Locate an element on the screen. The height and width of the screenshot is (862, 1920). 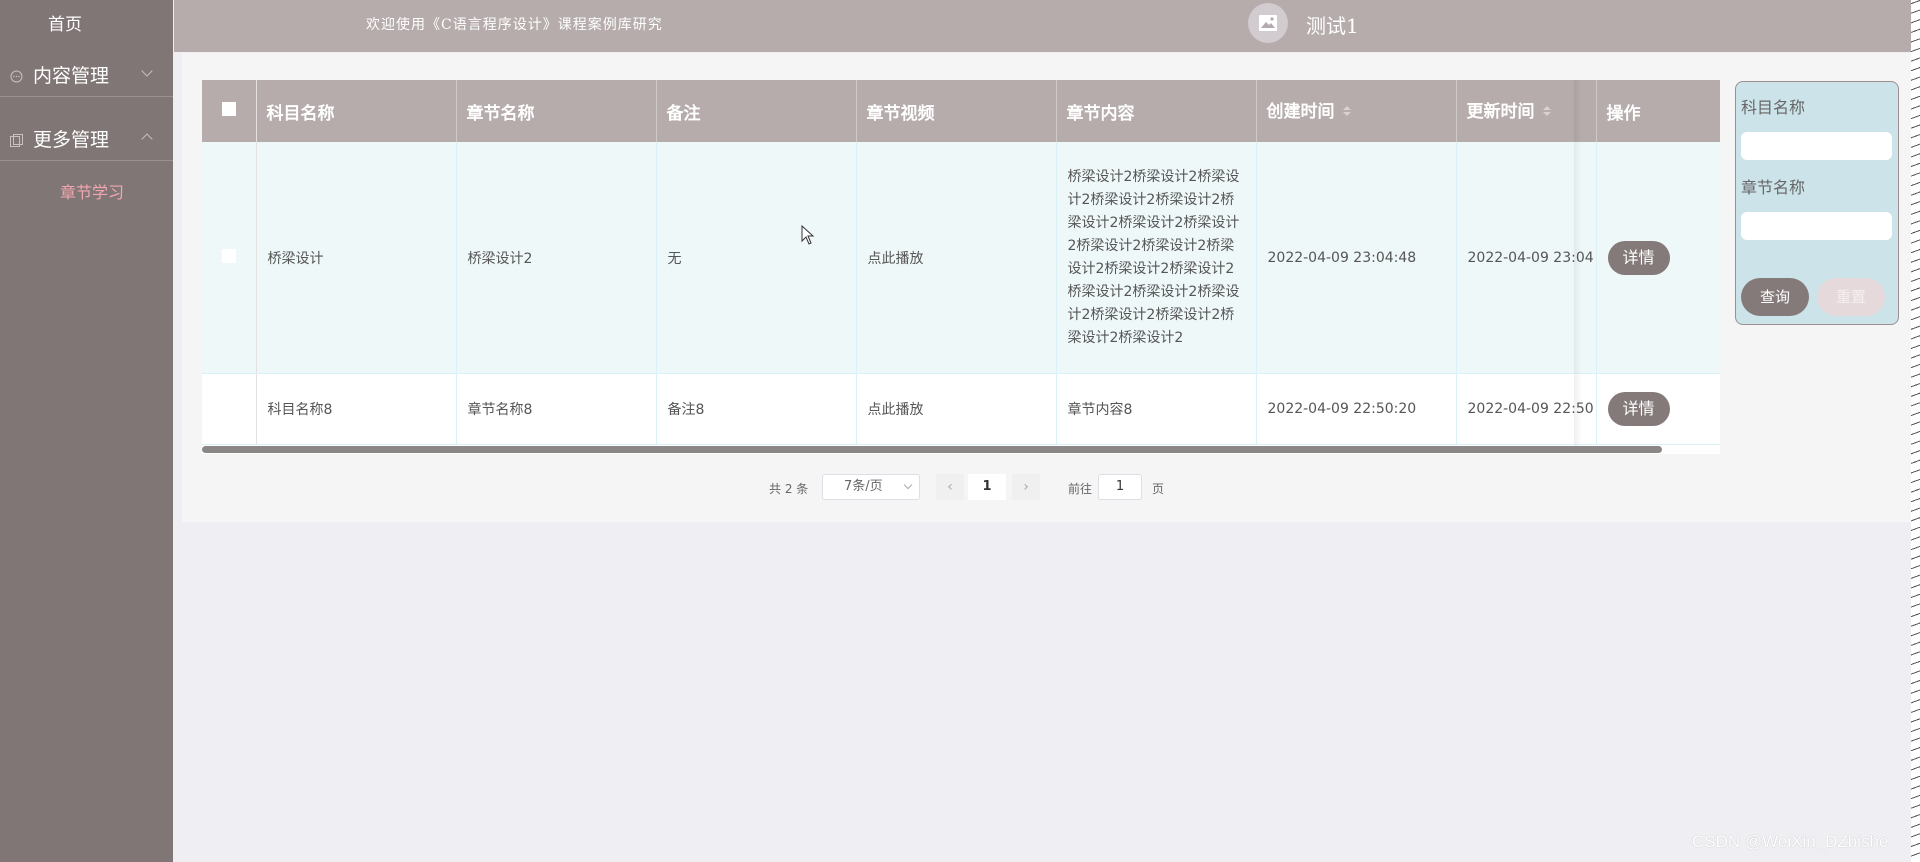
cell-subject: 桥梁设计 is located at coordinates (356, 258).